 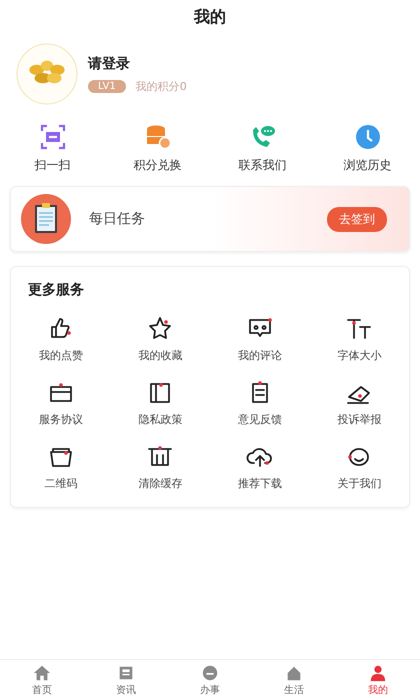 What do you see at coordinates (56, 290) in the screenshot?
I see `section-title: 更多服务` at bounding box center [56, 290].